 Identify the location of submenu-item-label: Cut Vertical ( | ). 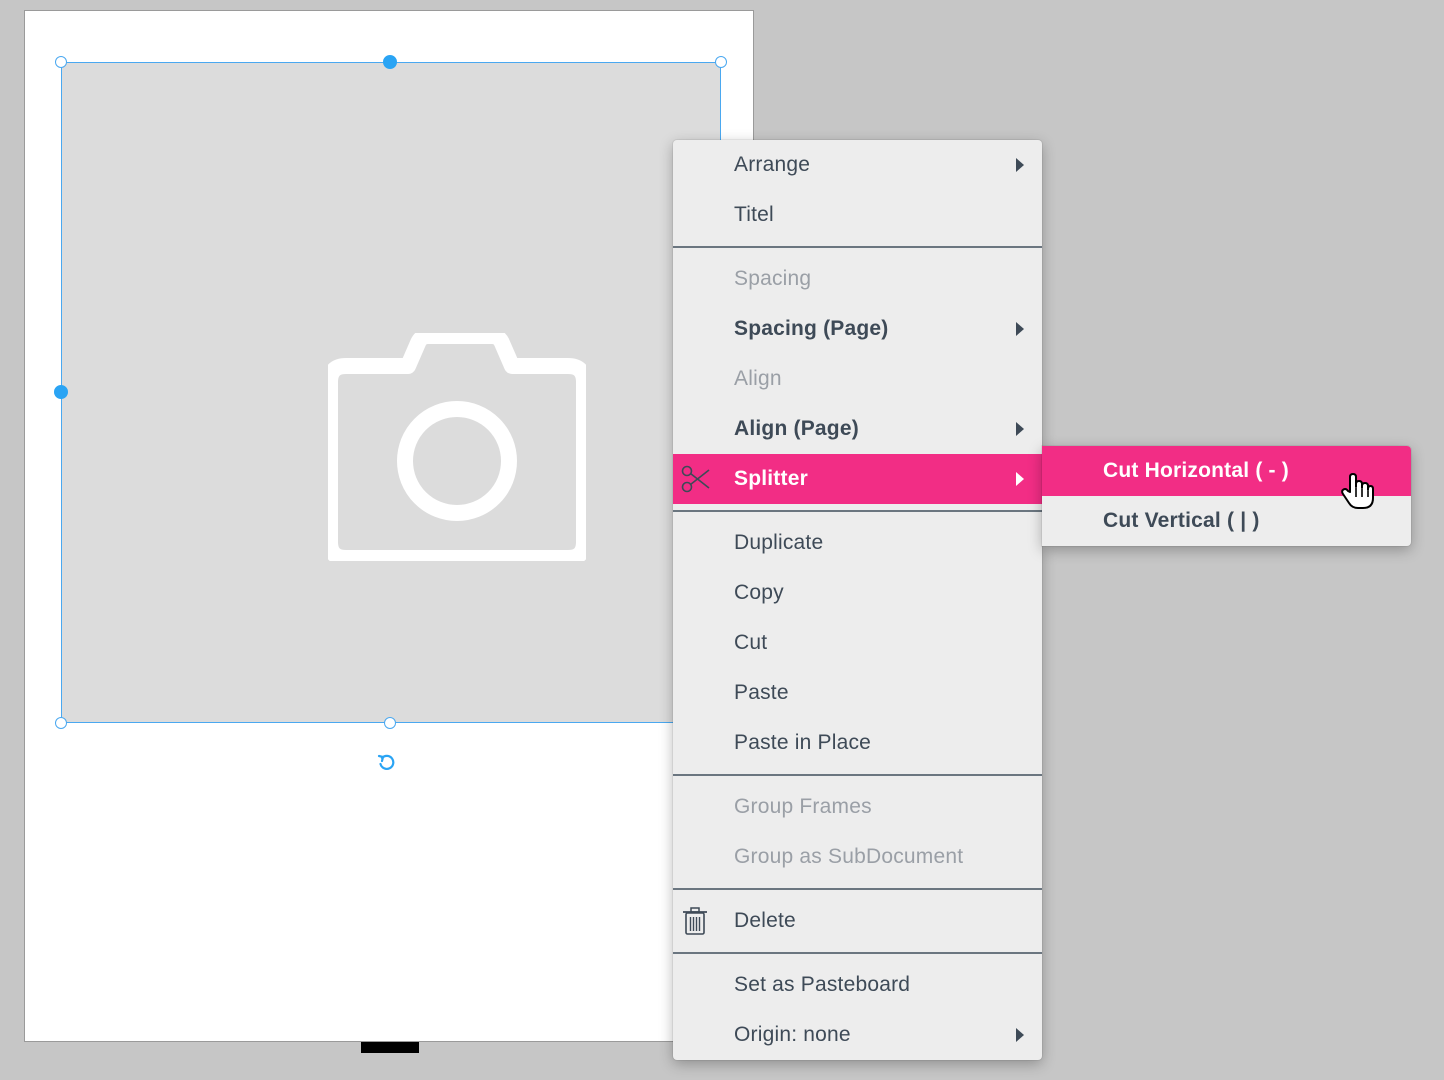
(1181, 520).